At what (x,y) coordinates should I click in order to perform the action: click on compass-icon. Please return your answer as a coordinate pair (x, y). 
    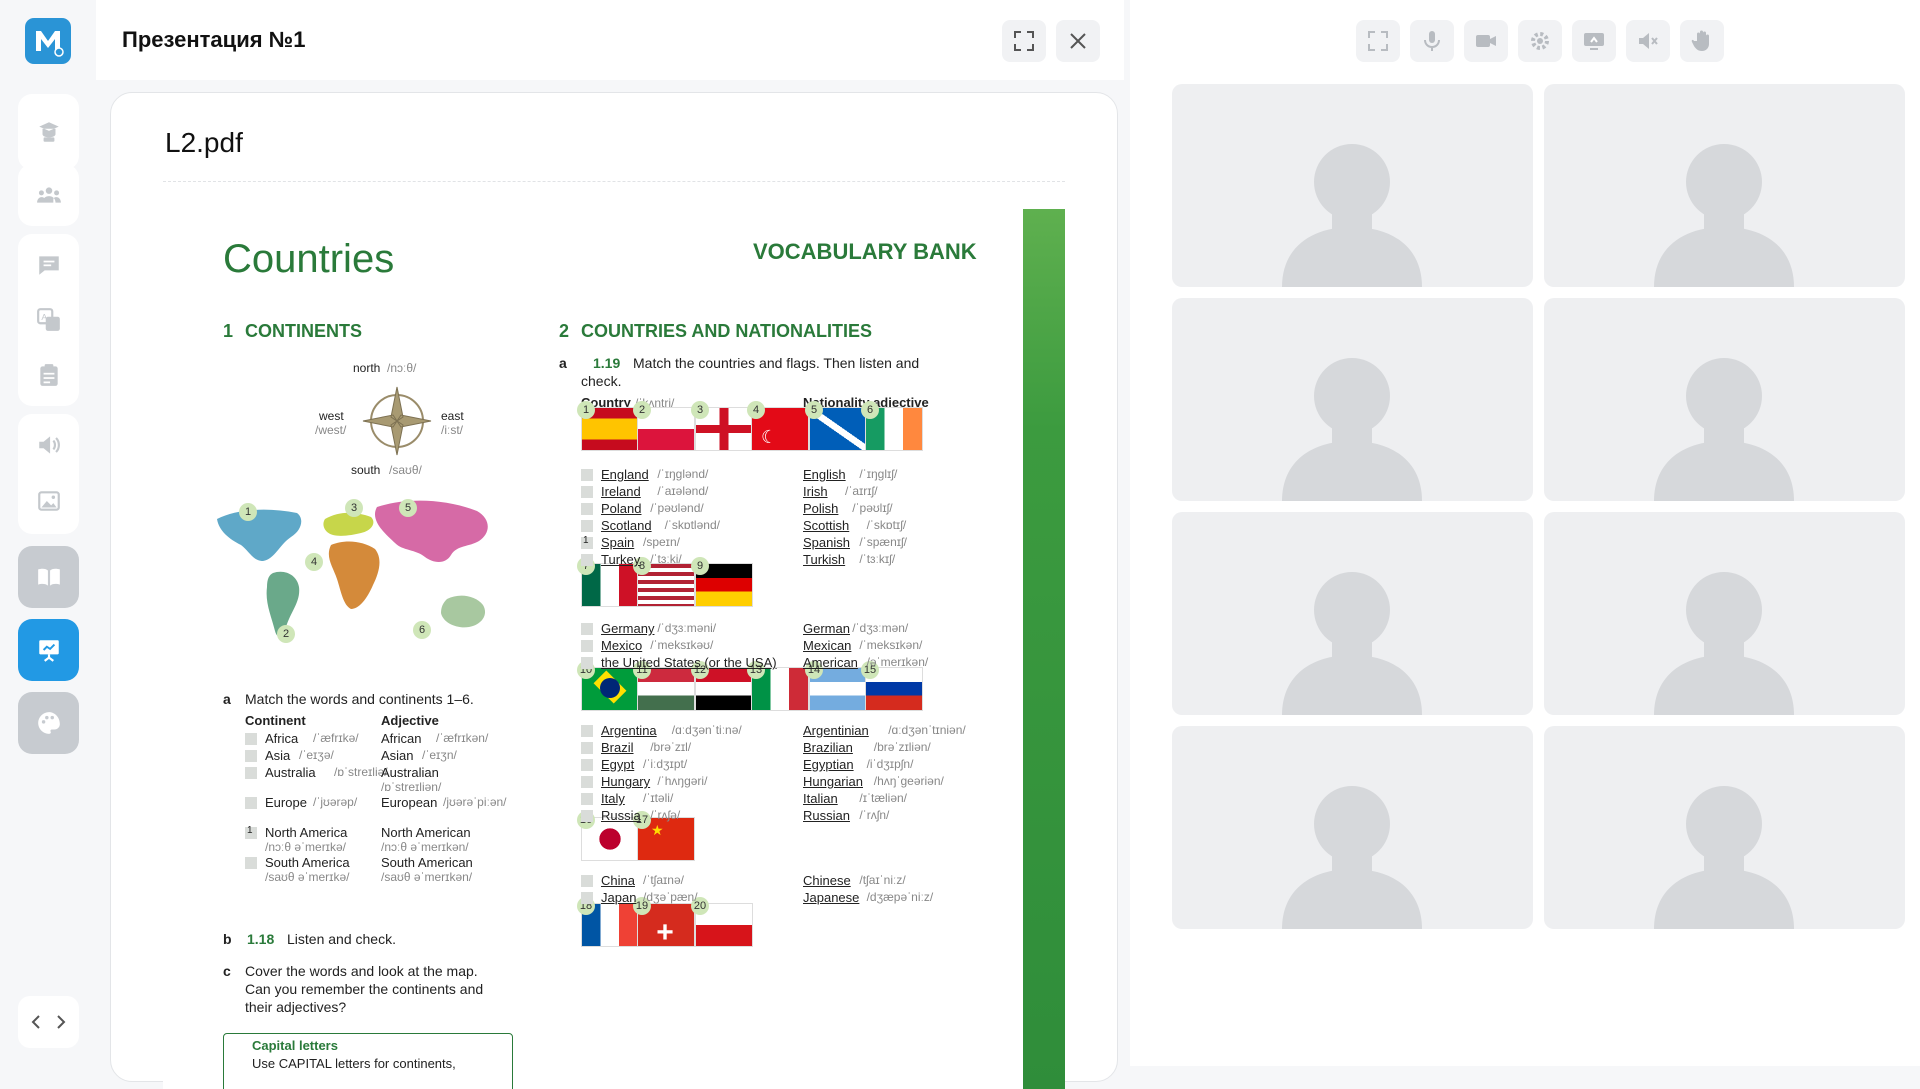
    Looking at the image, I should click on (397, 421).